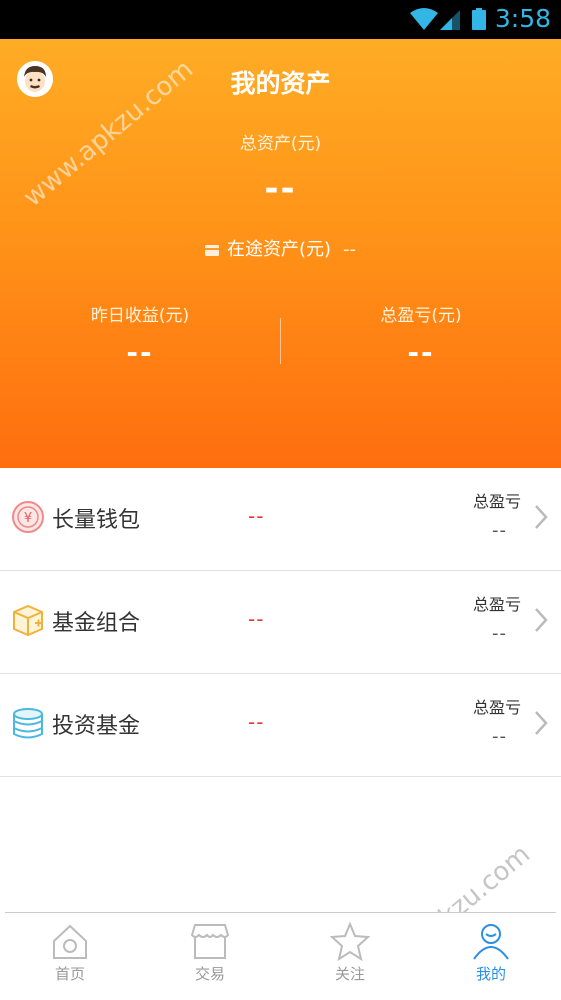  What do you see at coordinates (280, 725) in the screenshot?
I see `product-row-investment-fund: 投资基金 -- 总盈亏 --` at bounding box center [280, 725].